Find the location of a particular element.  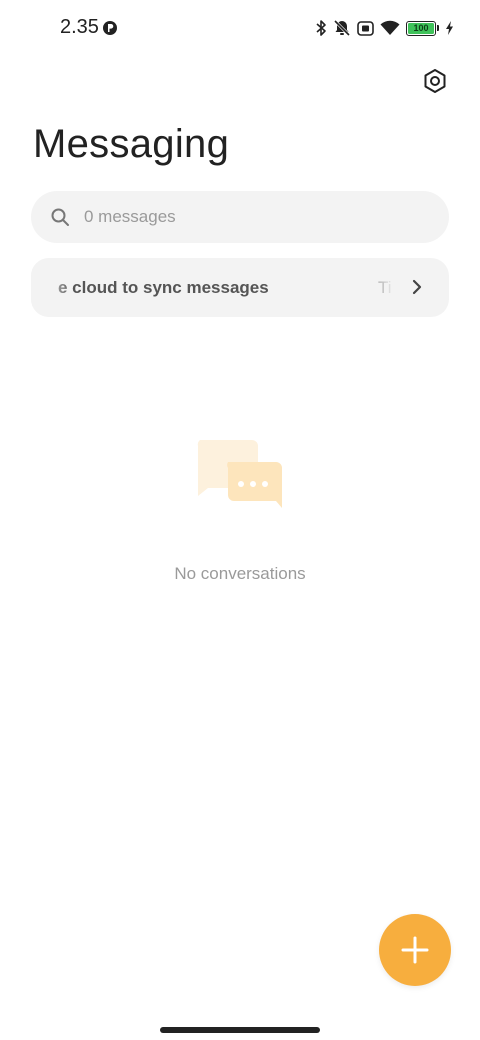

chevron-right-icon is located at coordinates (417, 287).